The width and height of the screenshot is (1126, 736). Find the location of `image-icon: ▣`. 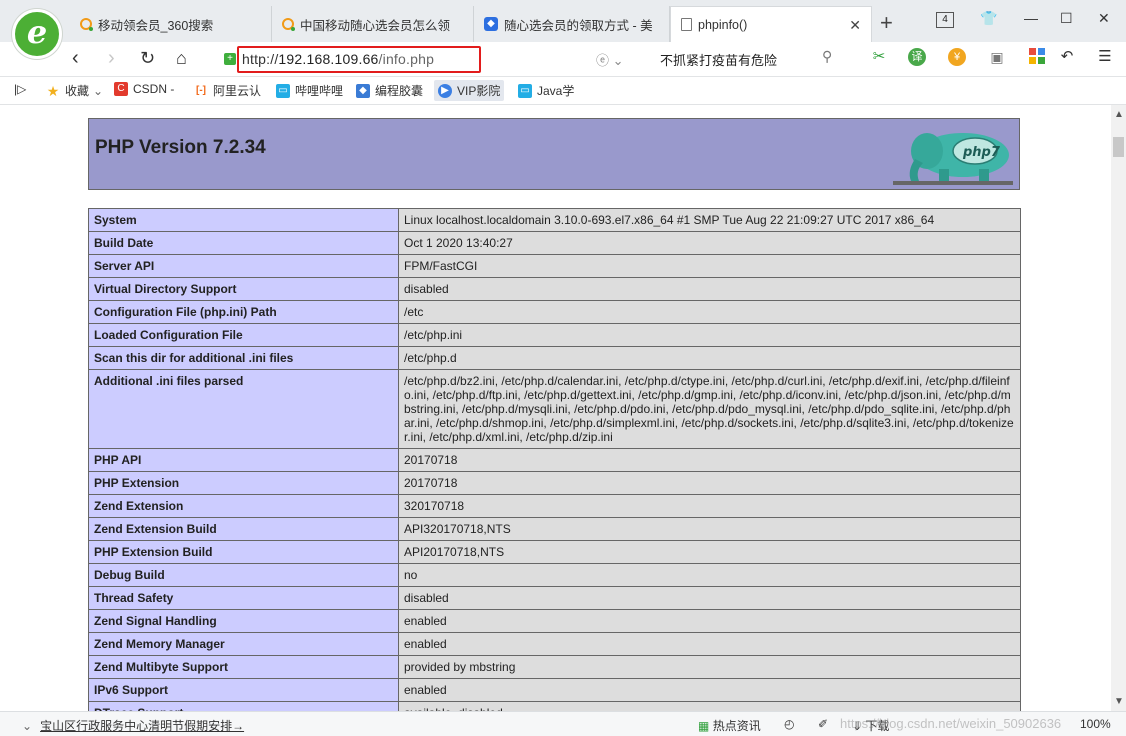

image-icon: ▣ is located at coordinates (997, 57).